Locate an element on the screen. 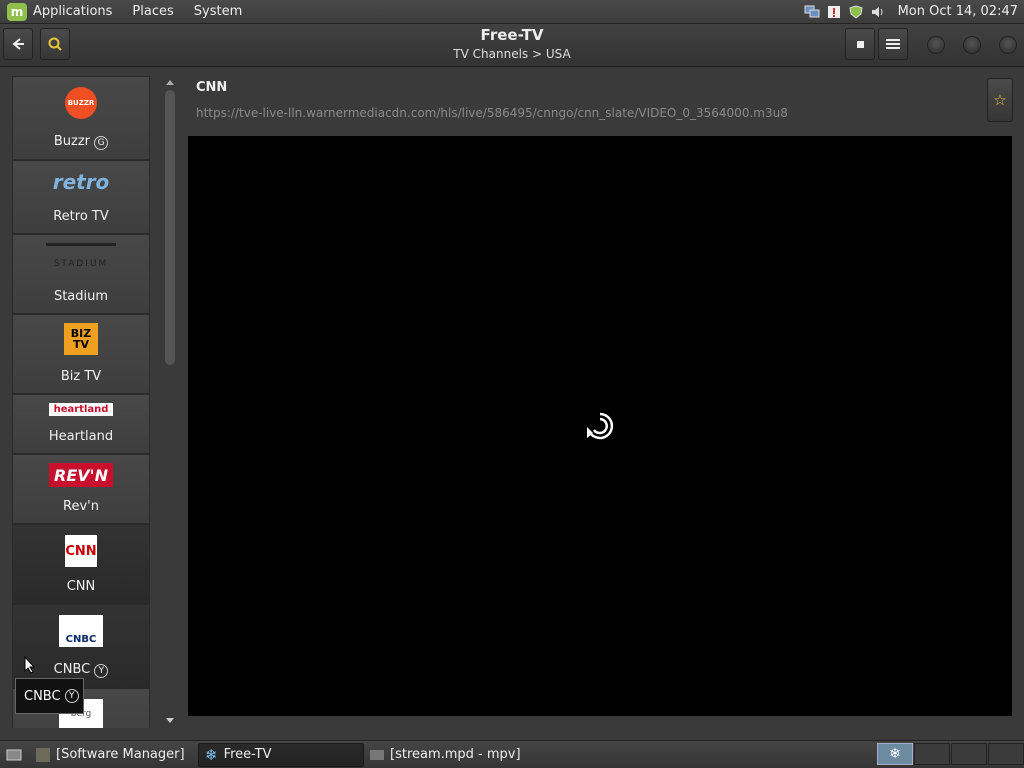  biz-tv-logo: BIZ TV is located at coordinates (81, 339).